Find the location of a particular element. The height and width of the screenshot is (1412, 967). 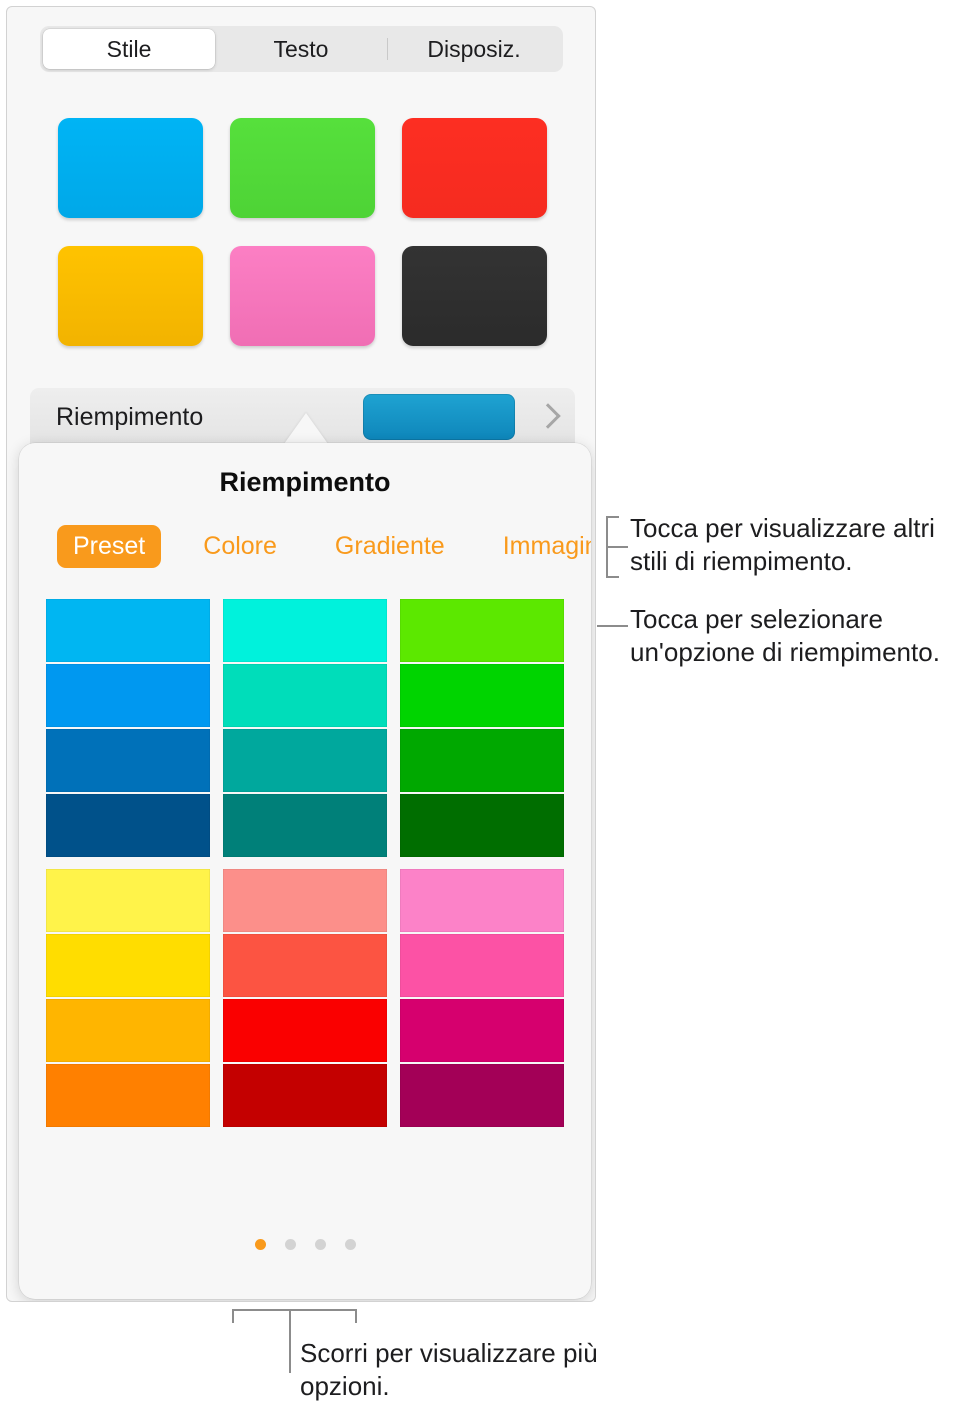

callout-3-leader-bracket is located at coordinates (294, 1310).